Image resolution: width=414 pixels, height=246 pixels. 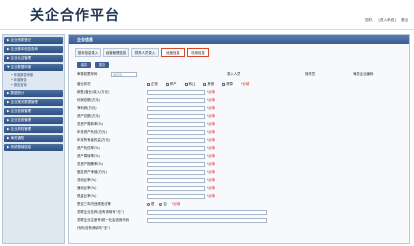 What do you see at coordinates (87, 180) in the screenshot?
I see `field-label: 流动比率(%)` at bounding box center [87, 180].